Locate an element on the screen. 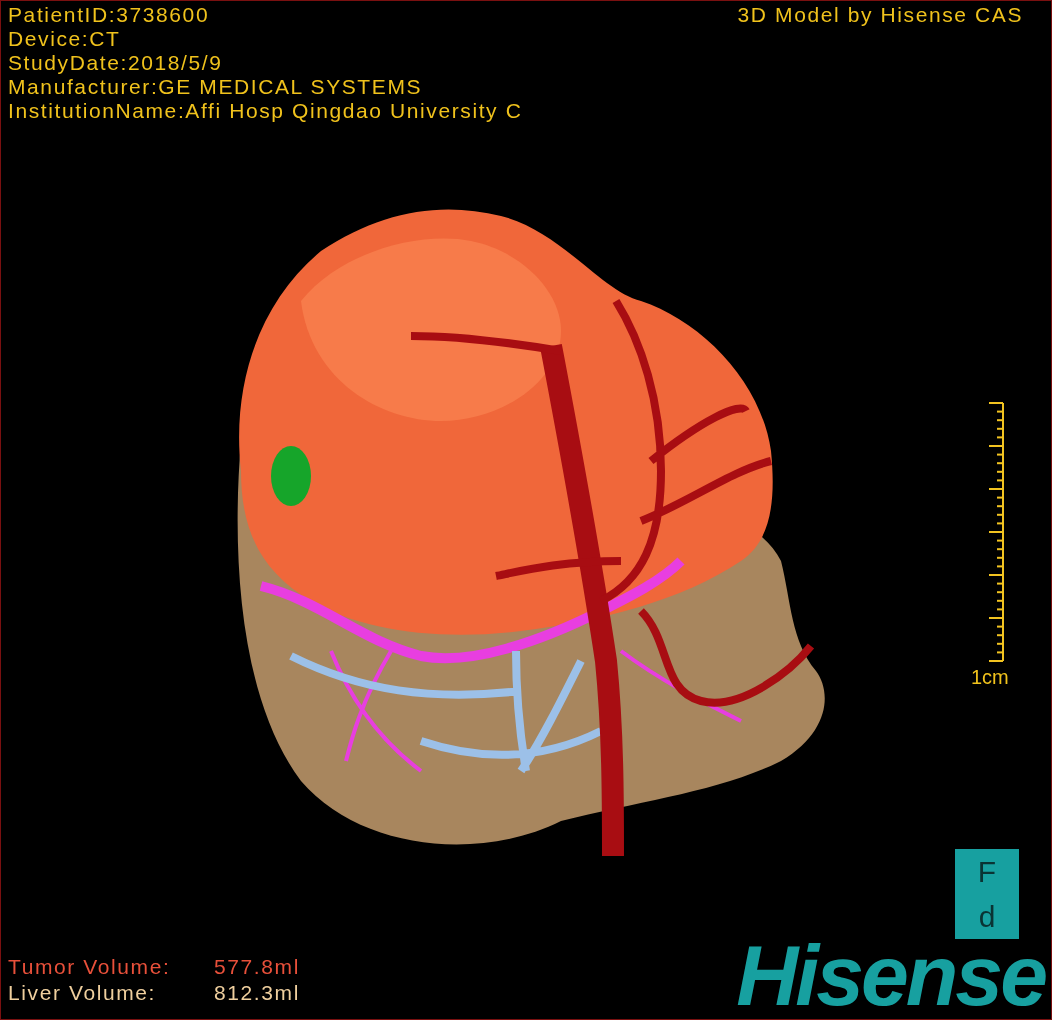 Image resolution: width=1052 pixels, height=1020 pixels. patient-info-text: Device:CT is located at coordinates (65, 39).